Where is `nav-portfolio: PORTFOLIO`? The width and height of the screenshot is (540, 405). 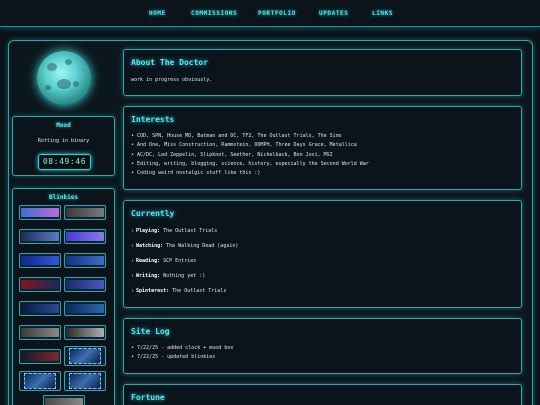 nav-portfolio: PORTFOLIO is located at coordinates (277, 13).